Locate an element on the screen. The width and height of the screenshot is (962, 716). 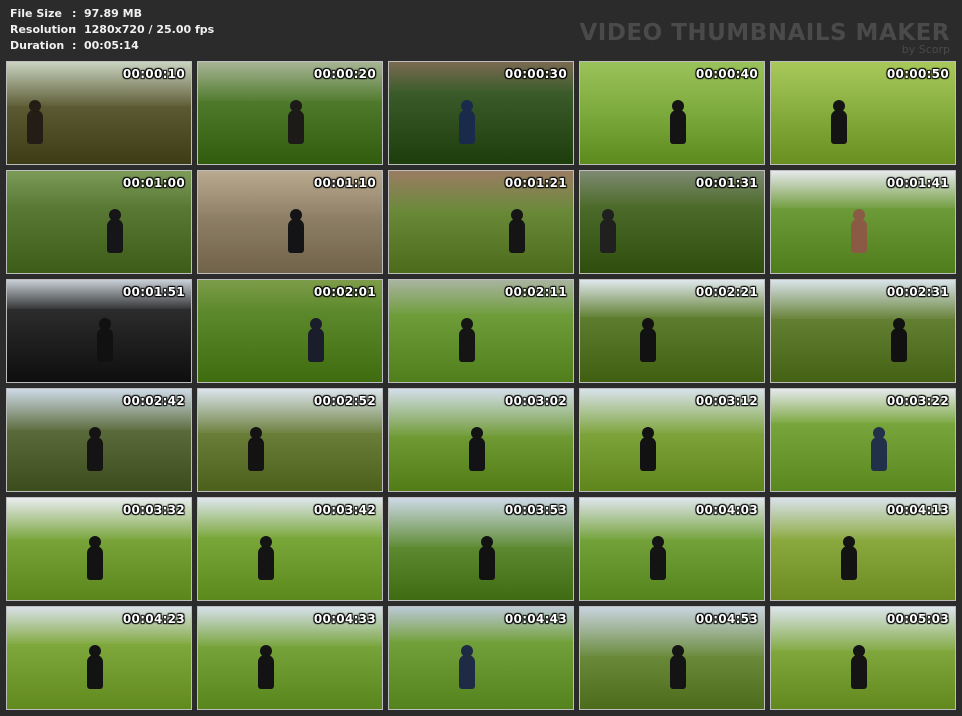
thumbnail-tile: 00:02:31 is located at coordinates (863, 331).